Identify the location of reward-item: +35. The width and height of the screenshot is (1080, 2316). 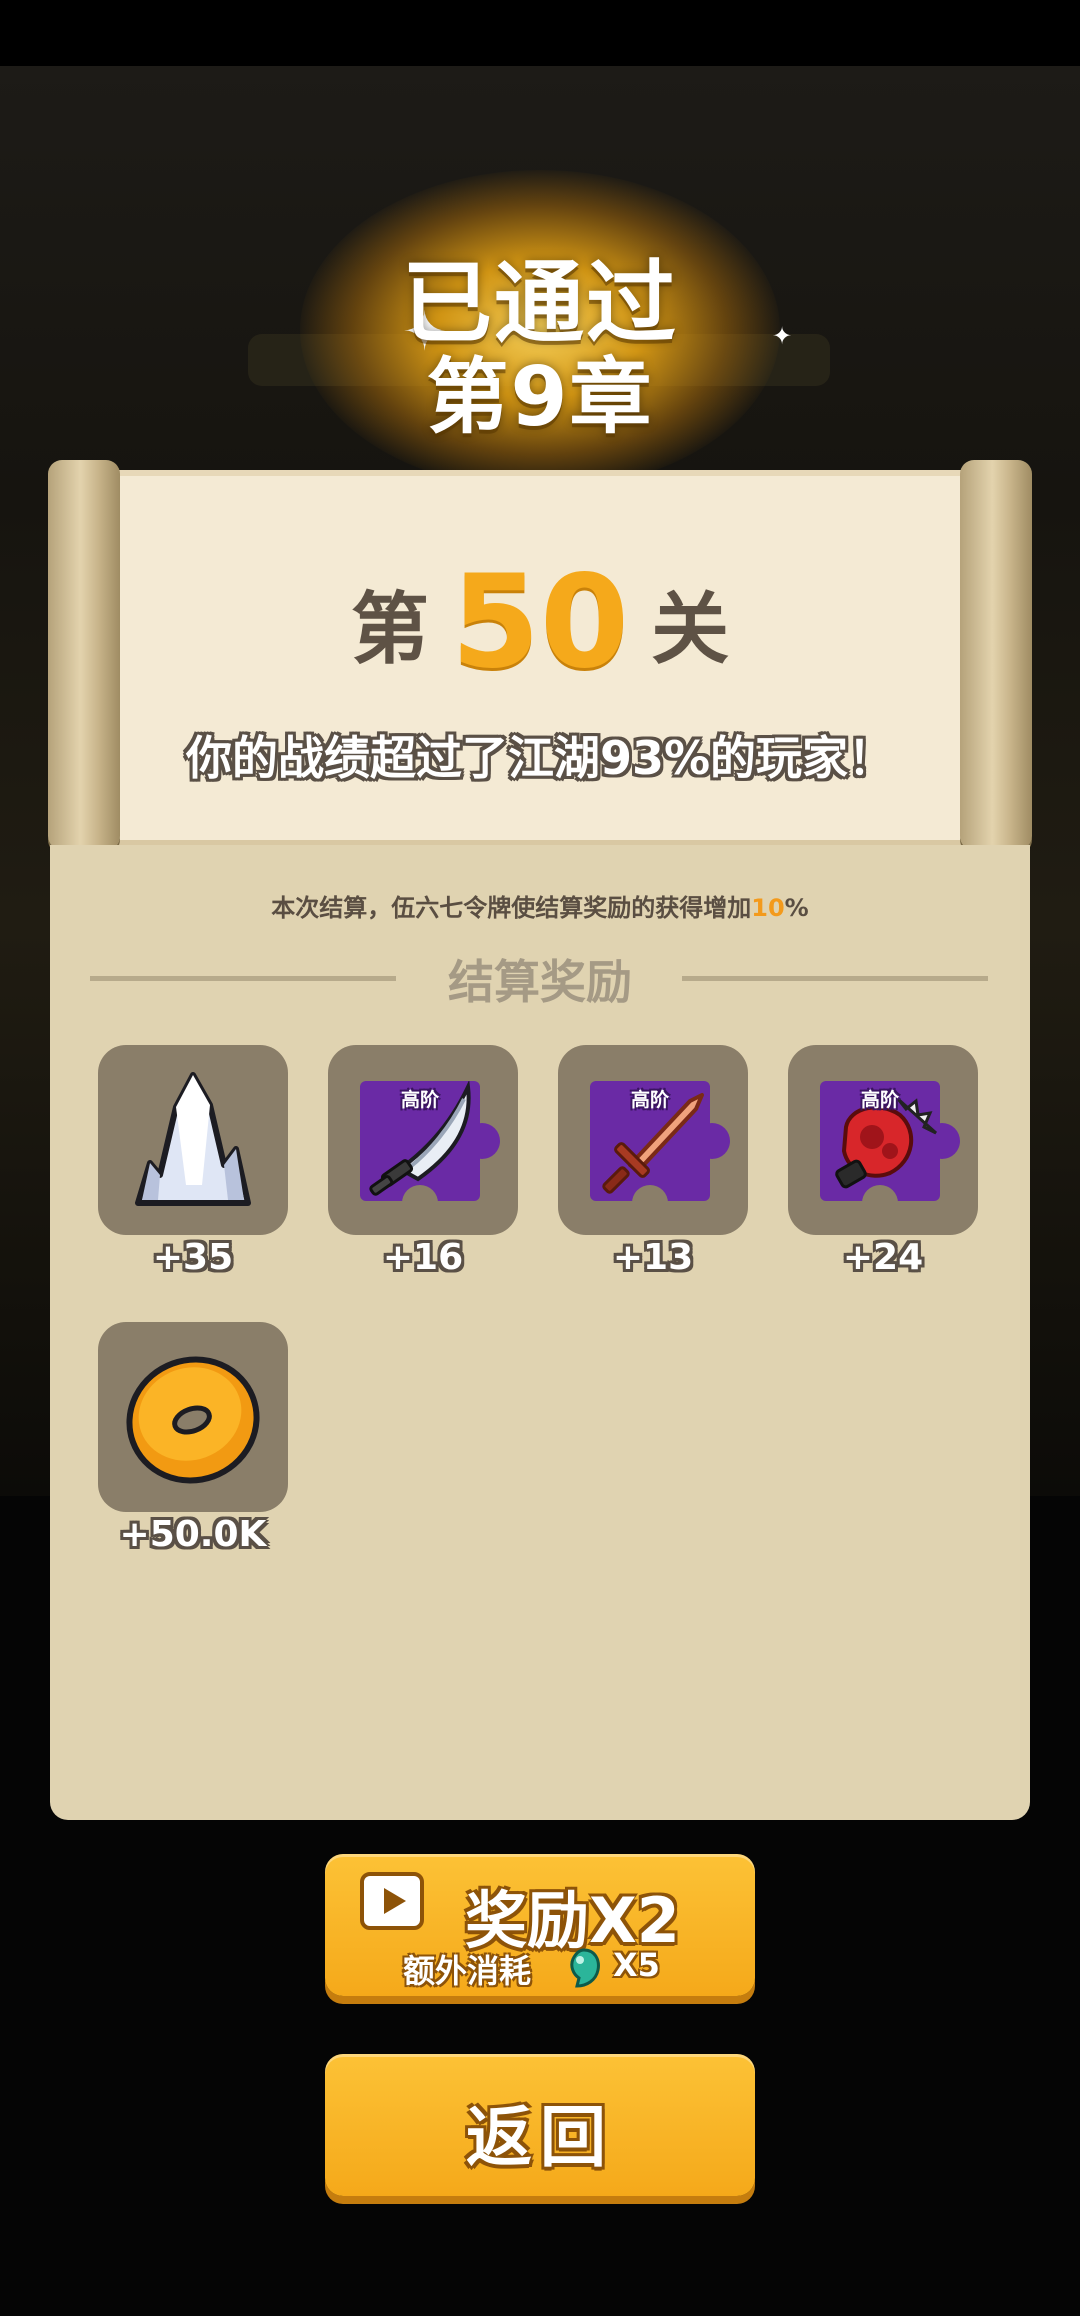
(193, 1161).